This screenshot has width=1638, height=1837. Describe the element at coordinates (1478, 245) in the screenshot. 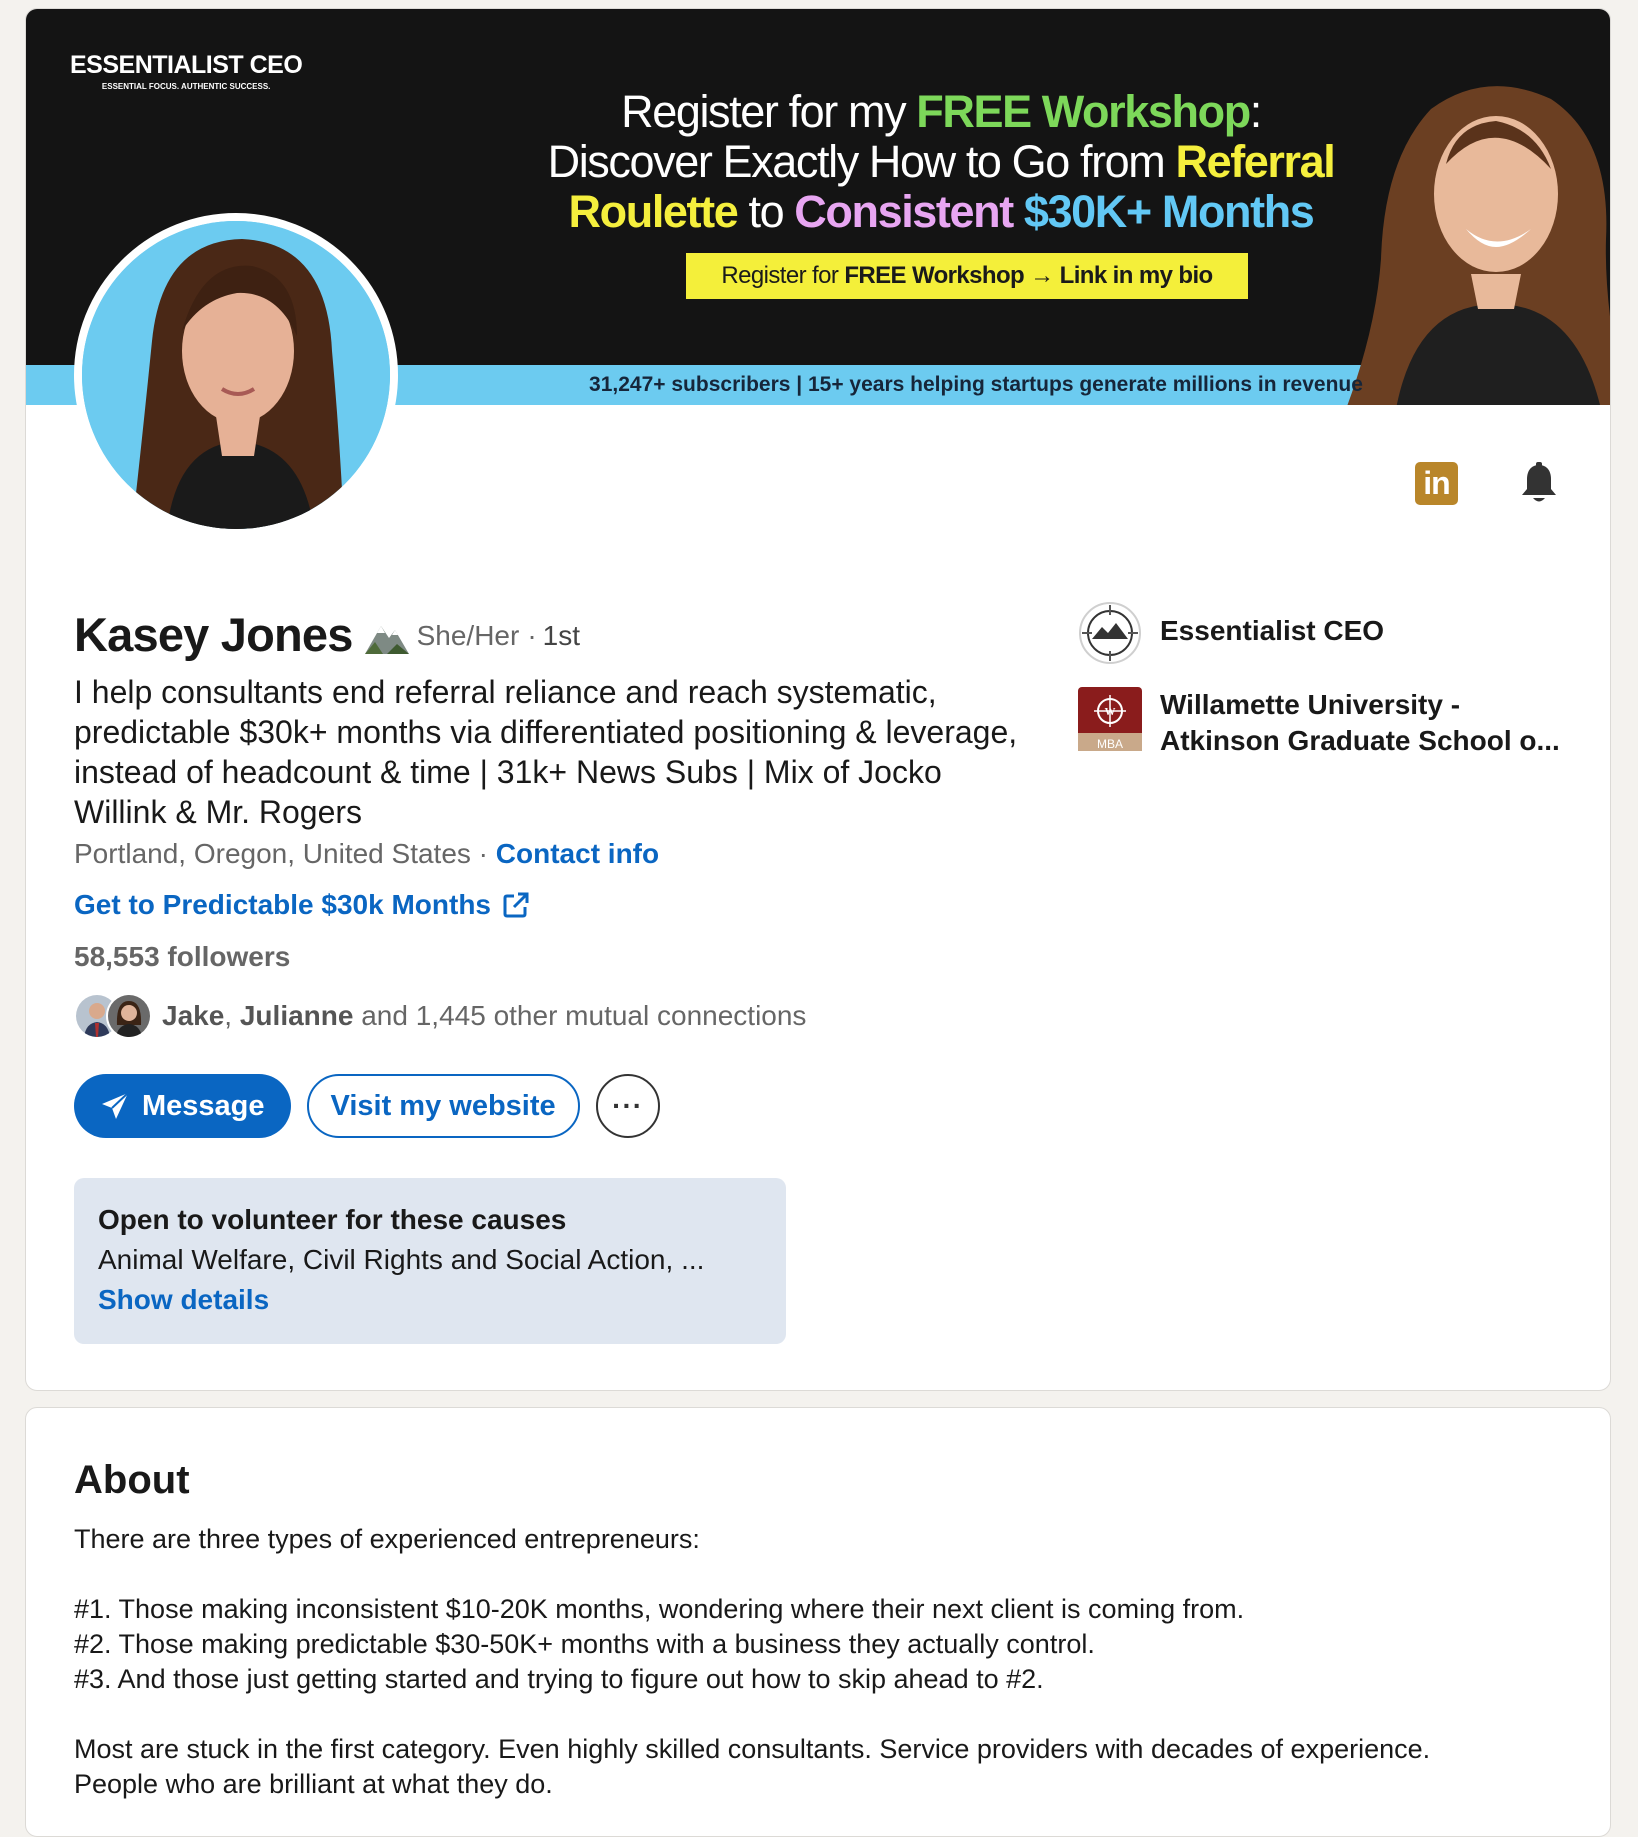

I see `banner-portrait-image` at that location.